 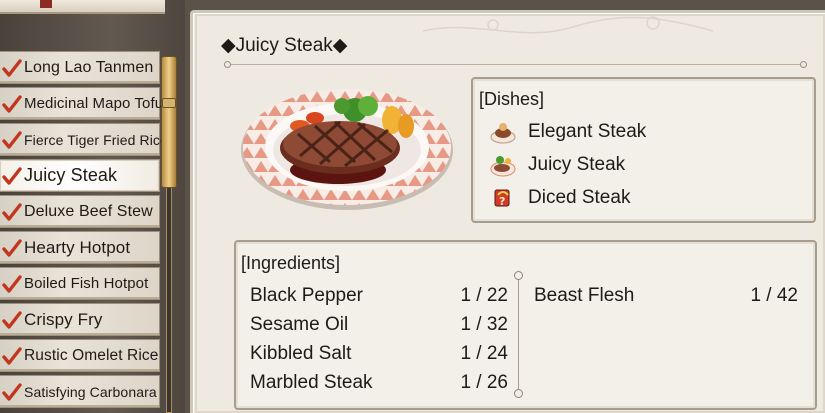 I want to click on dish-row: ? Diced Steak, so click(x=559, y=198).